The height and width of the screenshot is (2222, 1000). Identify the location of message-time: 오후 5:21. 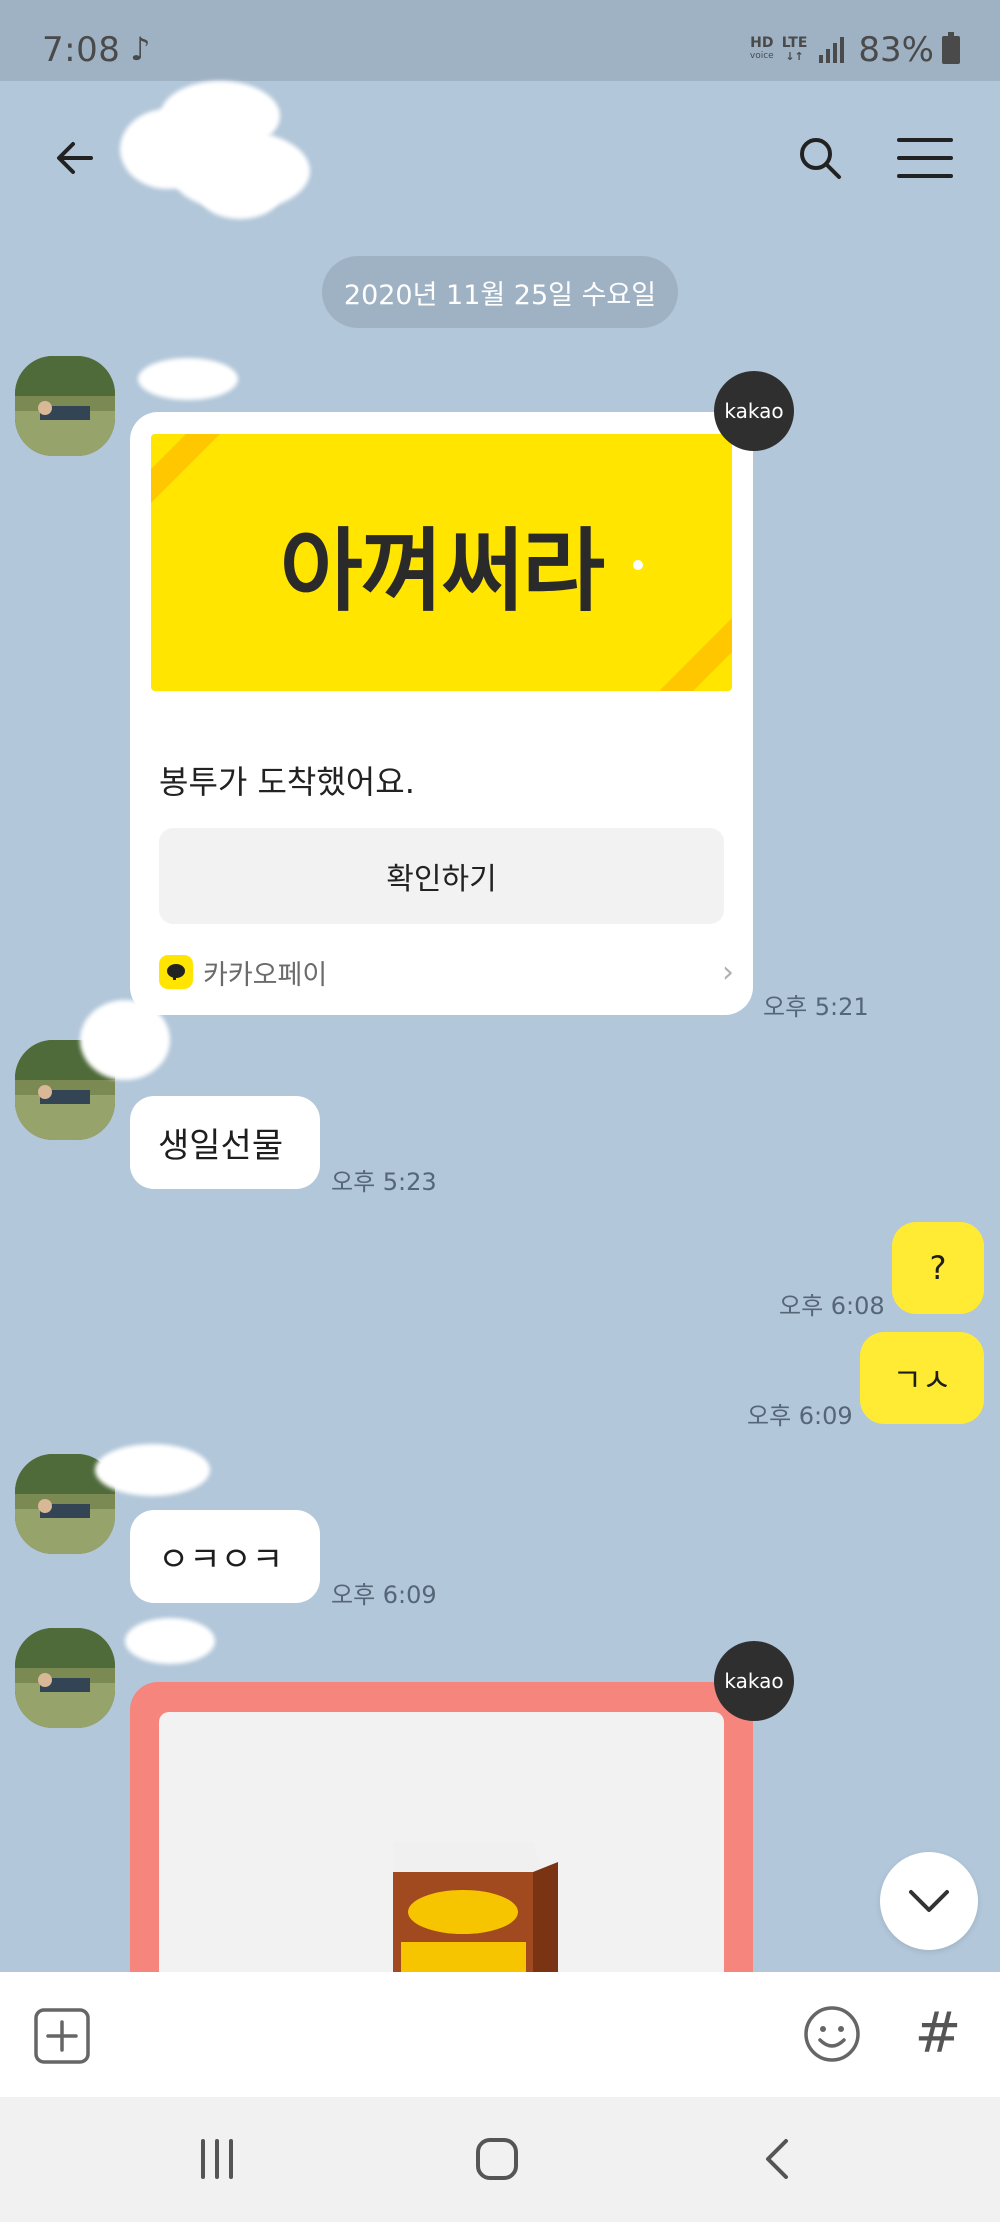
(816, 1007).